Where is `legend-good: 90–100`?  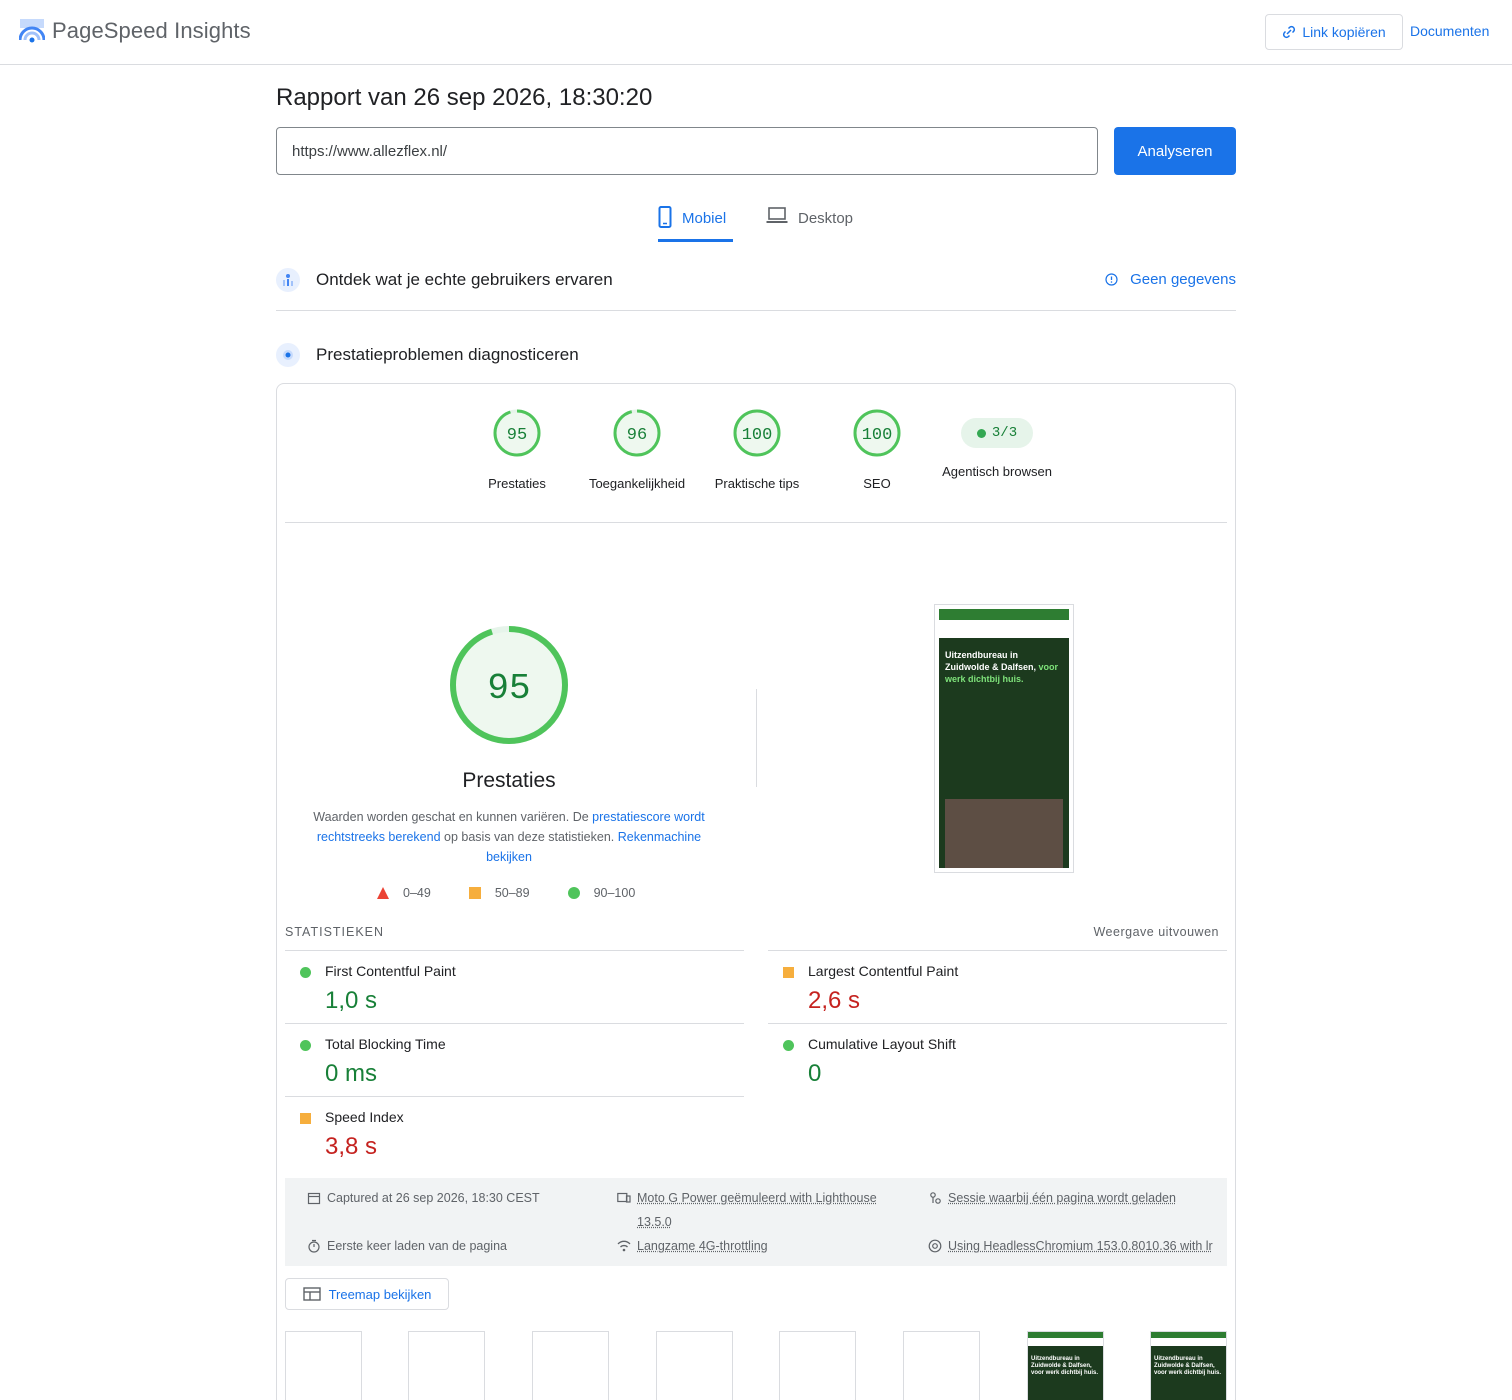 legend-good: 90–100 is located at coordinates (601, 893).